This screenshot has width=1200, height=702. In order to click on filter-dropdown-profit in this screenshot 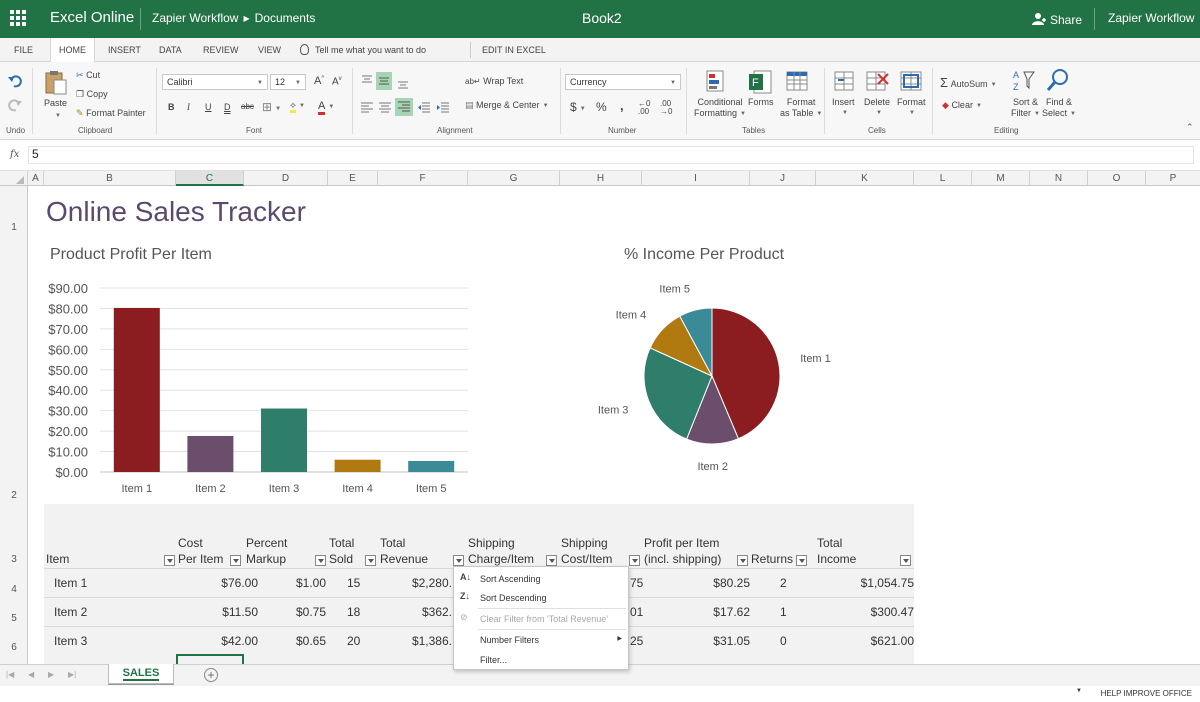, I will do `click(742, 560)`.